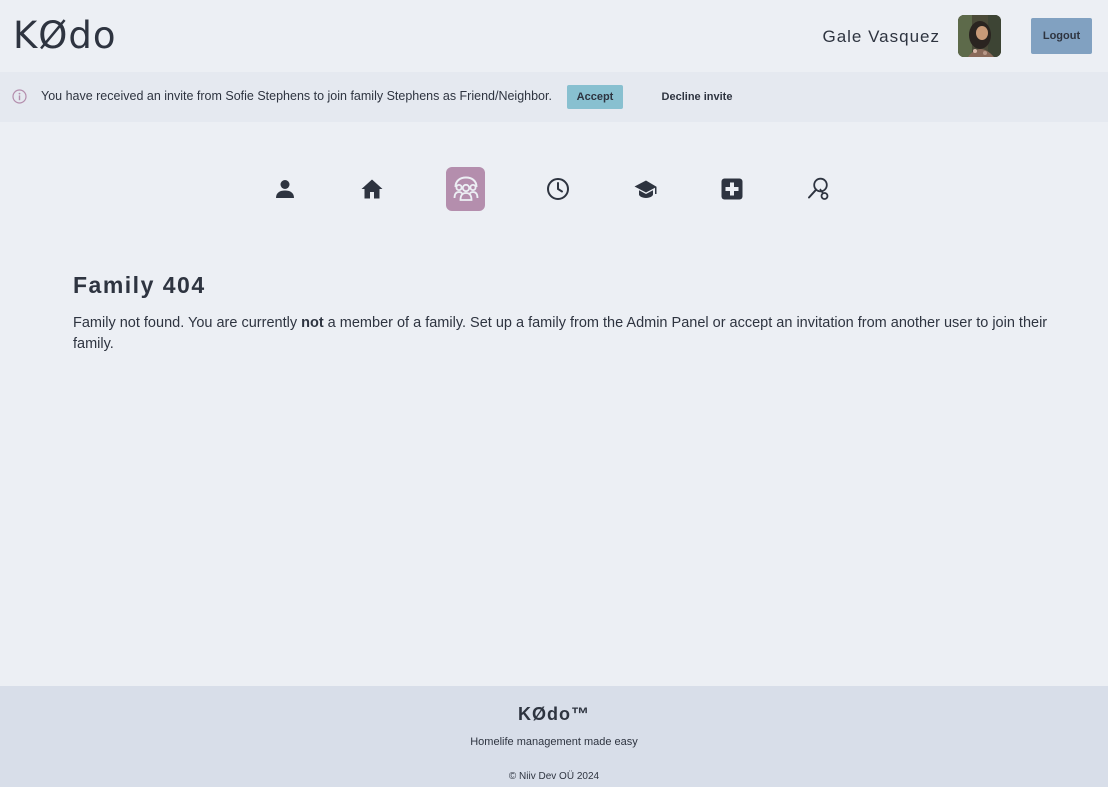  Describe the element at coordinates (19, 96) in the screenshot. I see `info-icon` at that location.